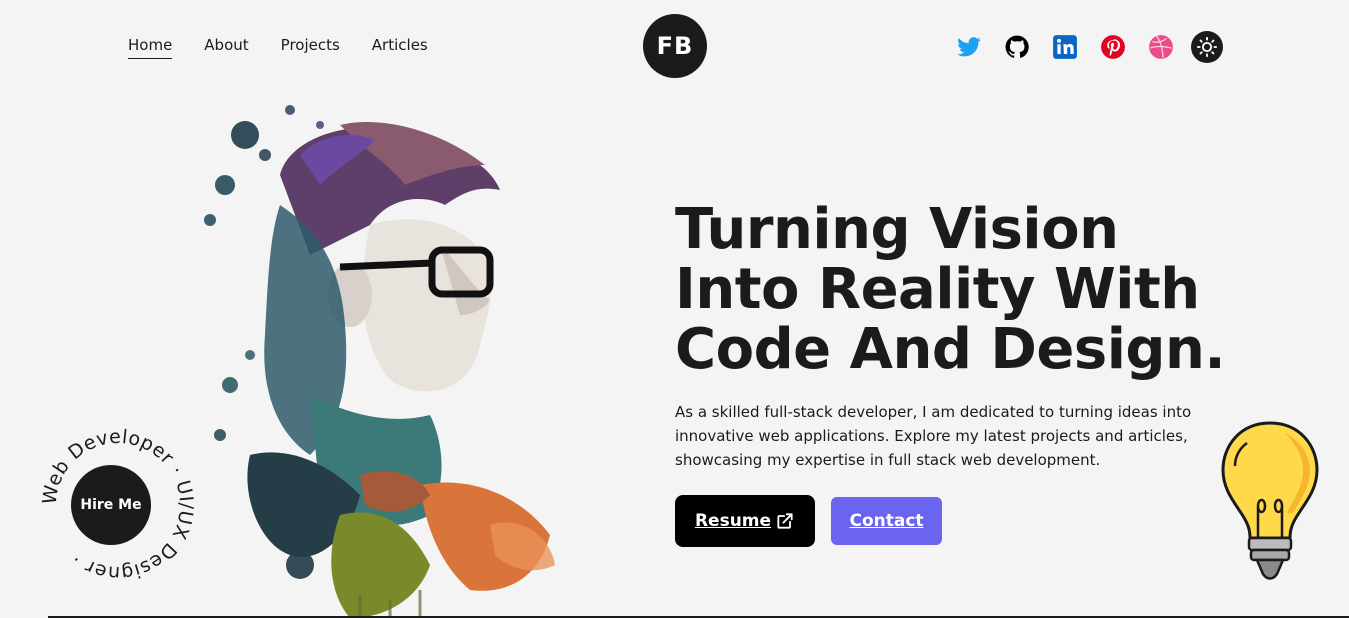 Image resolution: width=1349 pixels, height=618 pixels. Describe the element at coordinates (886, 521) in the screenshot. I see `contact-button: Contact` at that location.